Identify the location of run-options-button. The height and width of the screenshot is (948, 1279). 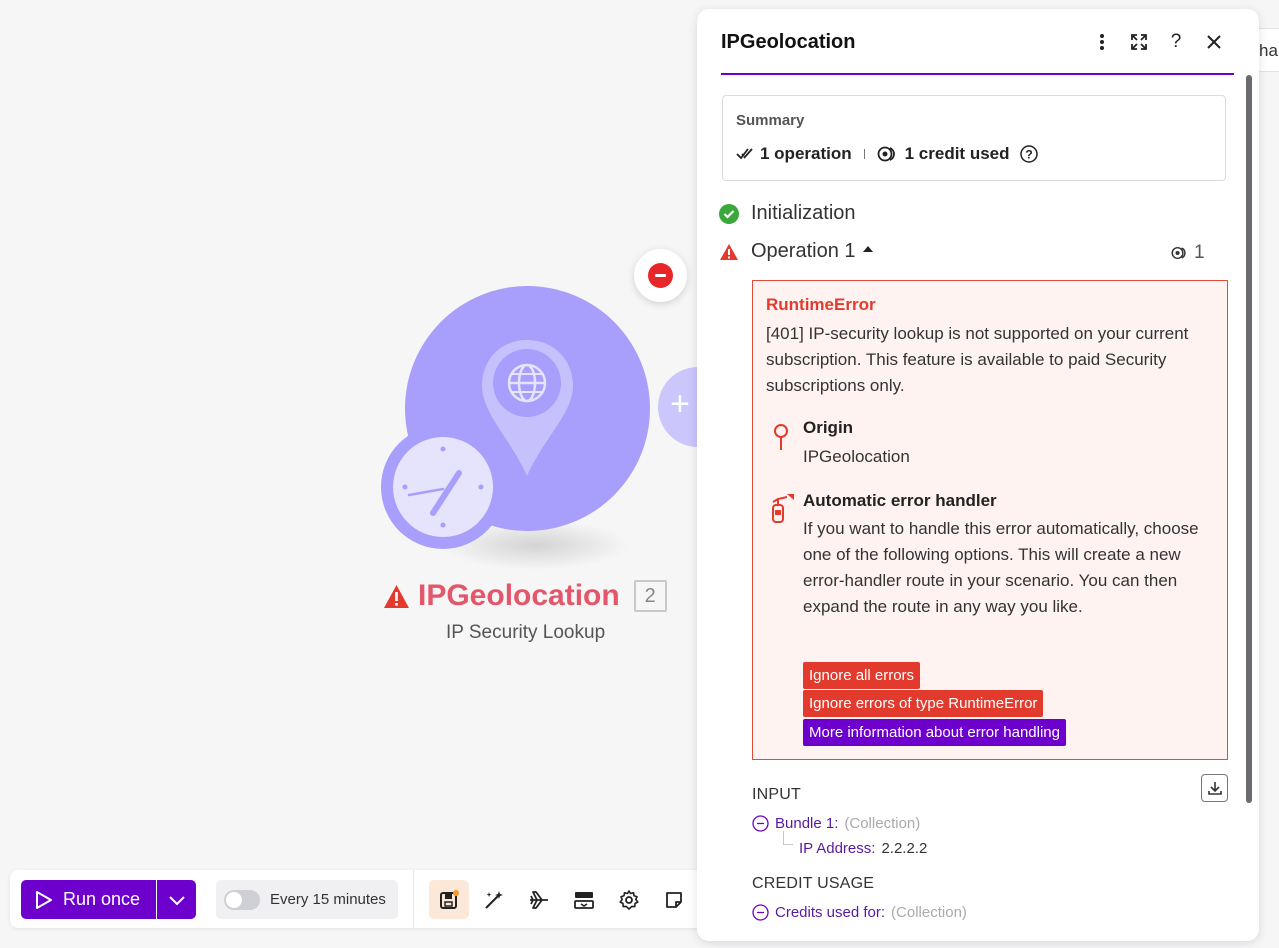
(176, 899).